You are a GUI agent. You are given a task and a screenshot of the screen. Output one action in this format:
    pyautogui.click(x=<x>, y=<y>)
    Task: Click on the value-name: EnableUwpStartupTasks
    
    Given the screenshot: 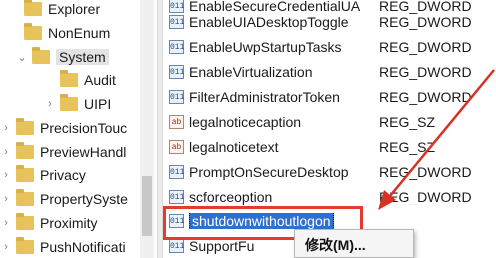 What is the action you would take?
    pyautogui.click(x=265, y=46)
    